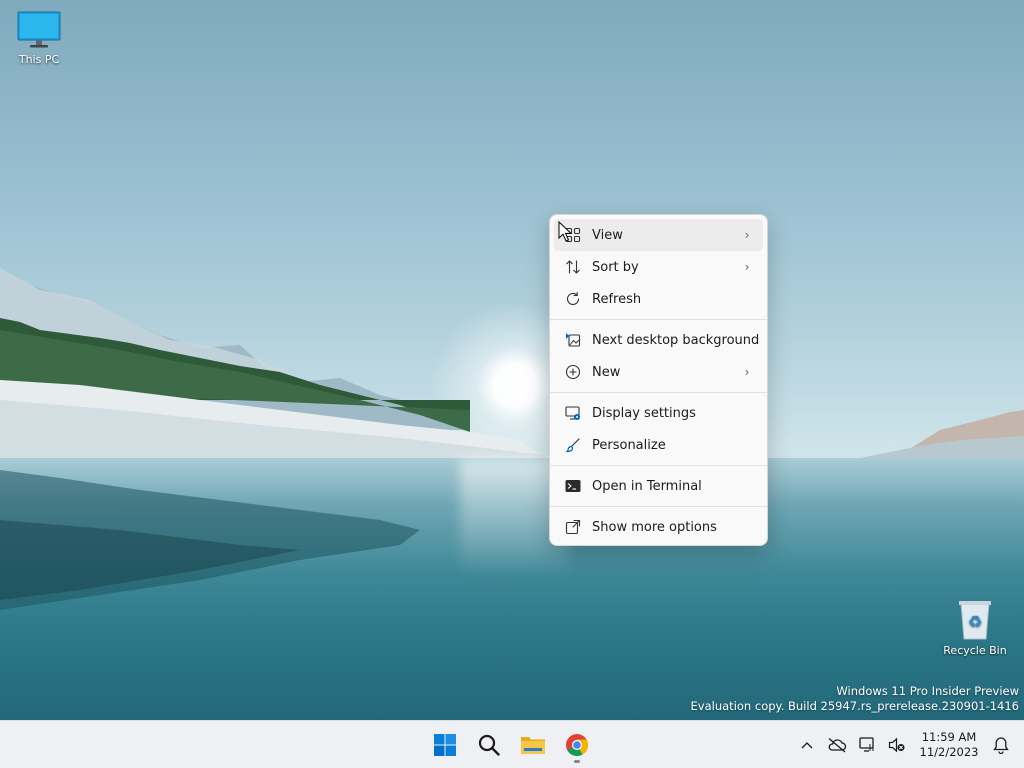  I want to click on show-more-options-icon, so click(573, 527).